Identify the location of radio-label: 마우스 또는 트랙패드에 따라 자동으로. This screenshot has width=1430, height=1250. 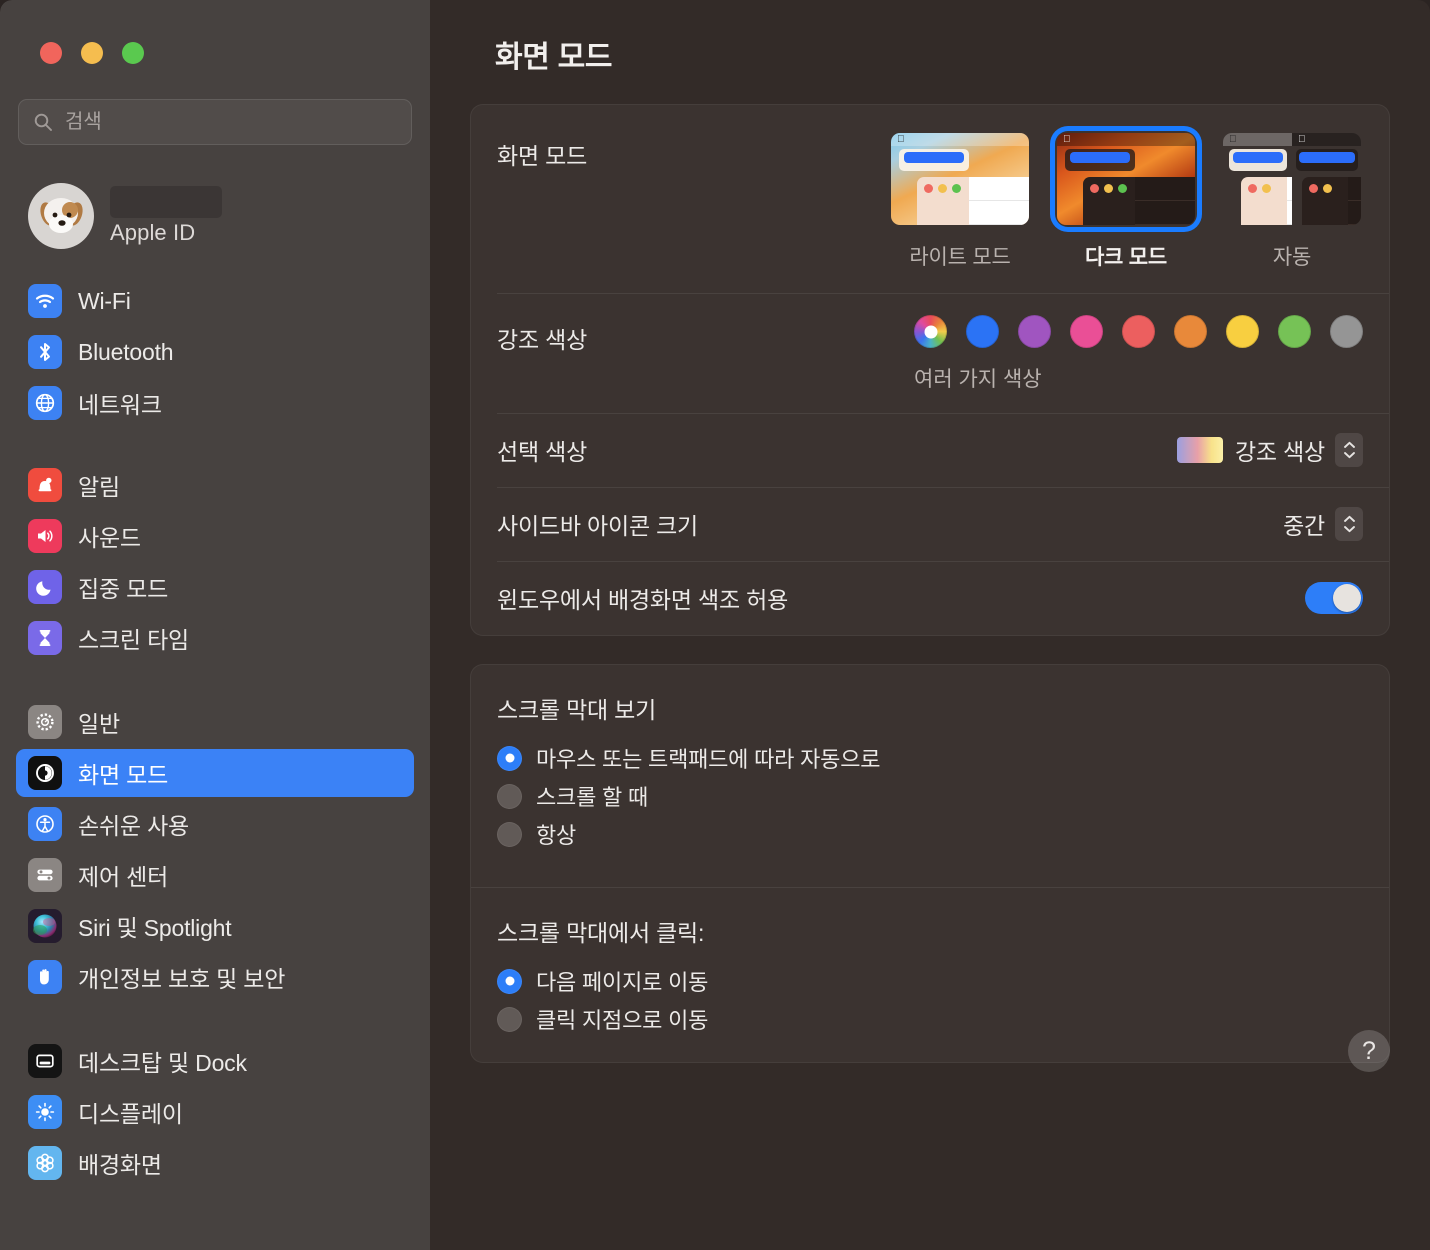
(708, 759).